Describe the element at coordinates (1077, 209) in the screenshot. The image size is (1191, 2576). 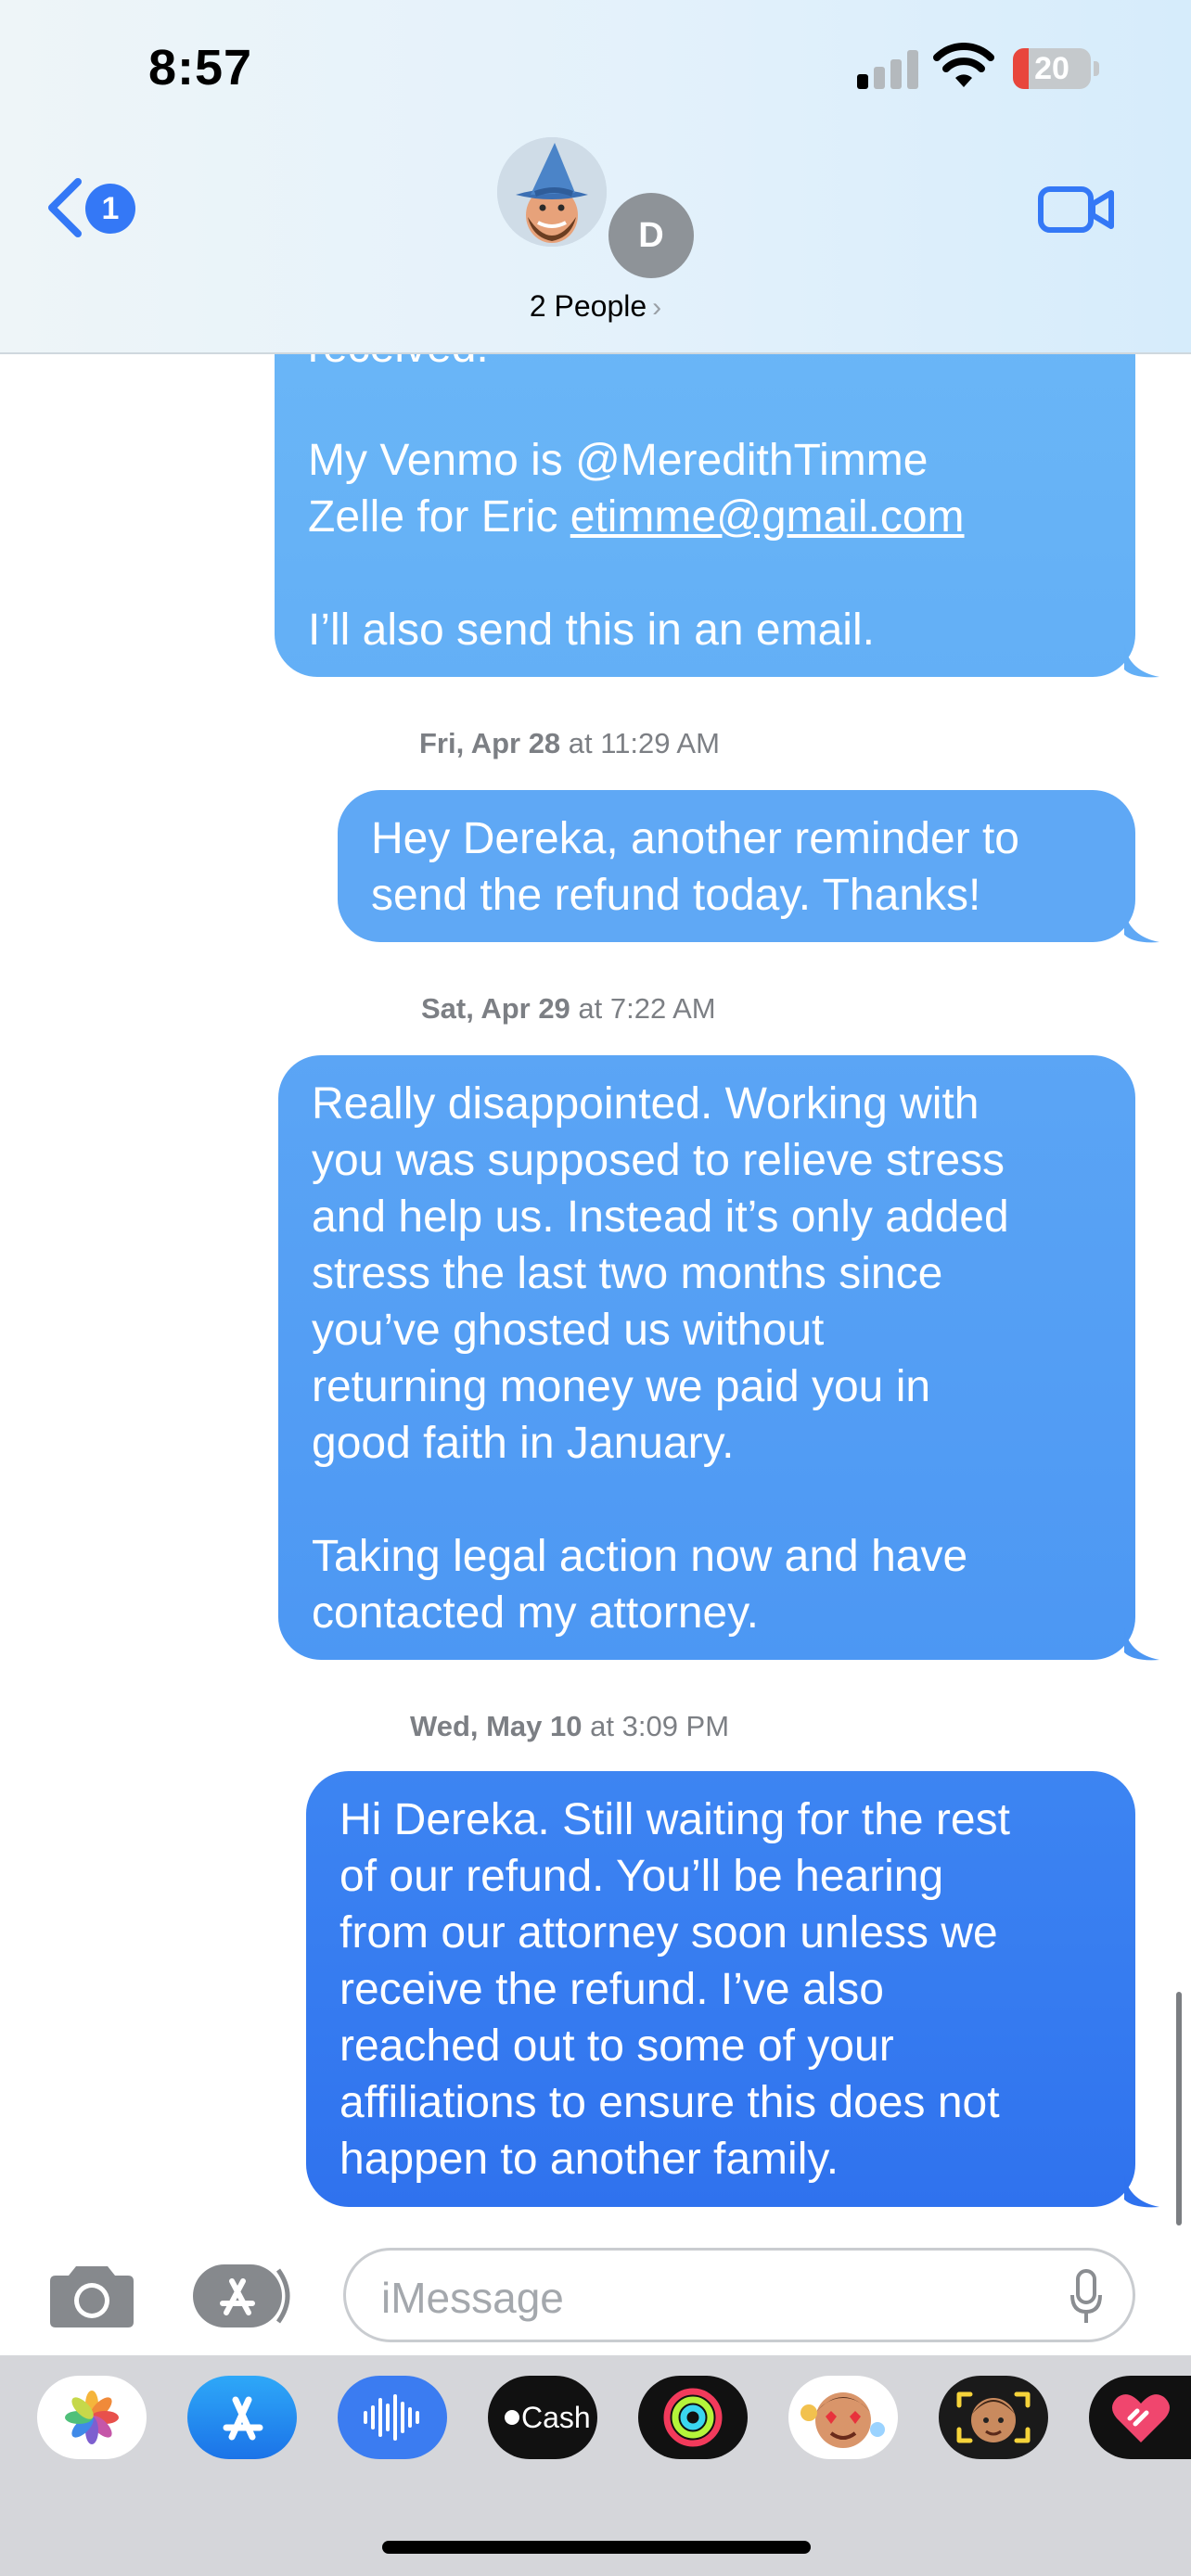
I see `facetime-video-button` at that location.